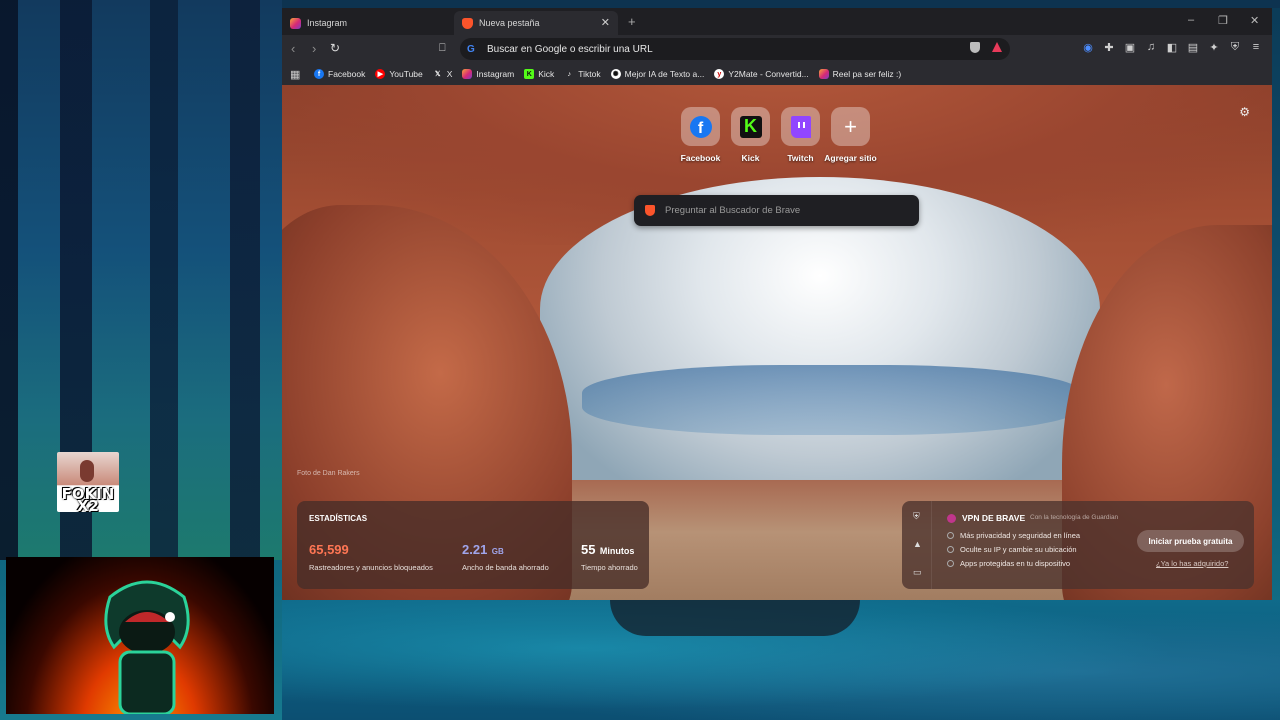  What do you see at coordinates (366, 23) in the screenshot?
I see `tab-instagram: Instagram` at bounding box center [366, 23].